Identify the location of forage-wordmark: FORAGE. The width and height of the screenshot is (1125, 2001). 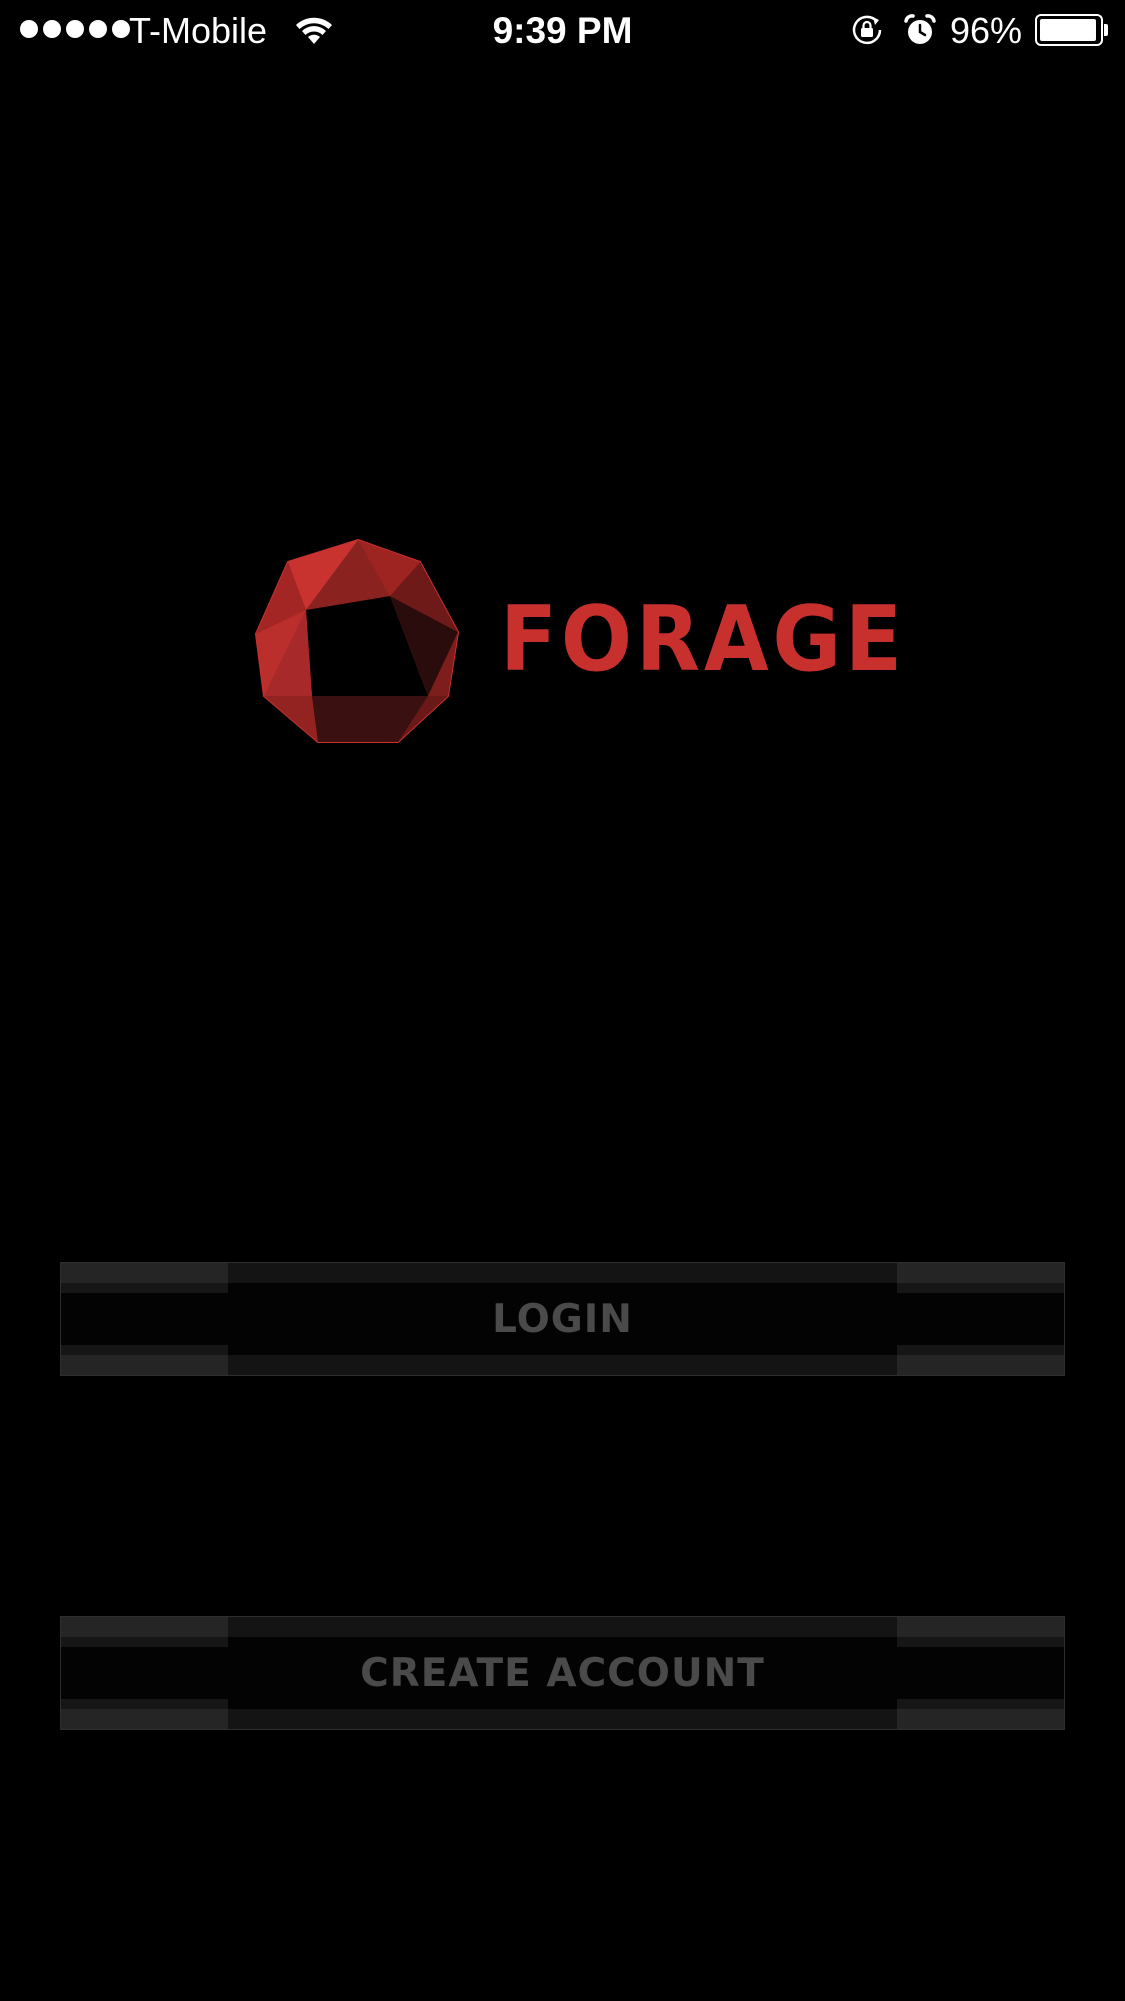
(703, 639).